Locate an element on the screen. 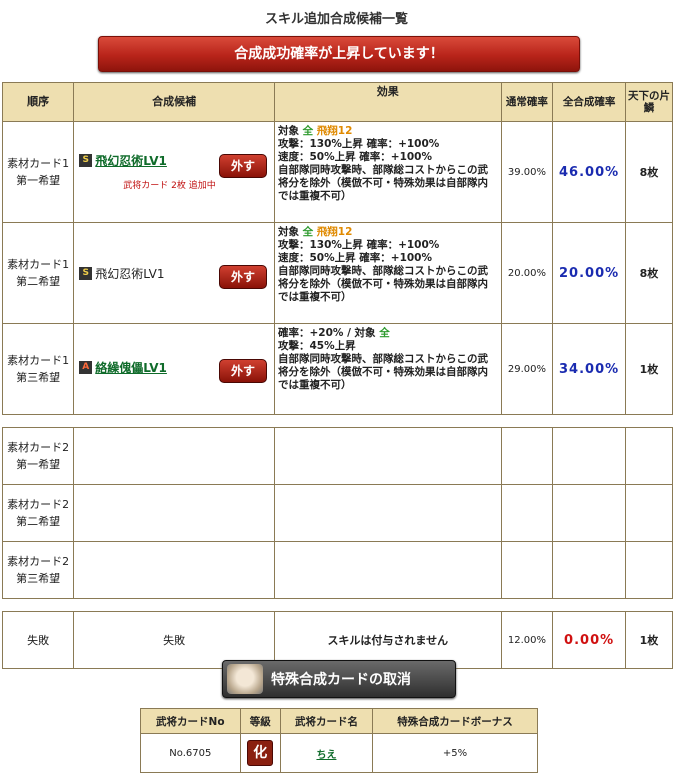  table-row: No.6705 化 ちえ +5% is located at coordinates (339, 753).